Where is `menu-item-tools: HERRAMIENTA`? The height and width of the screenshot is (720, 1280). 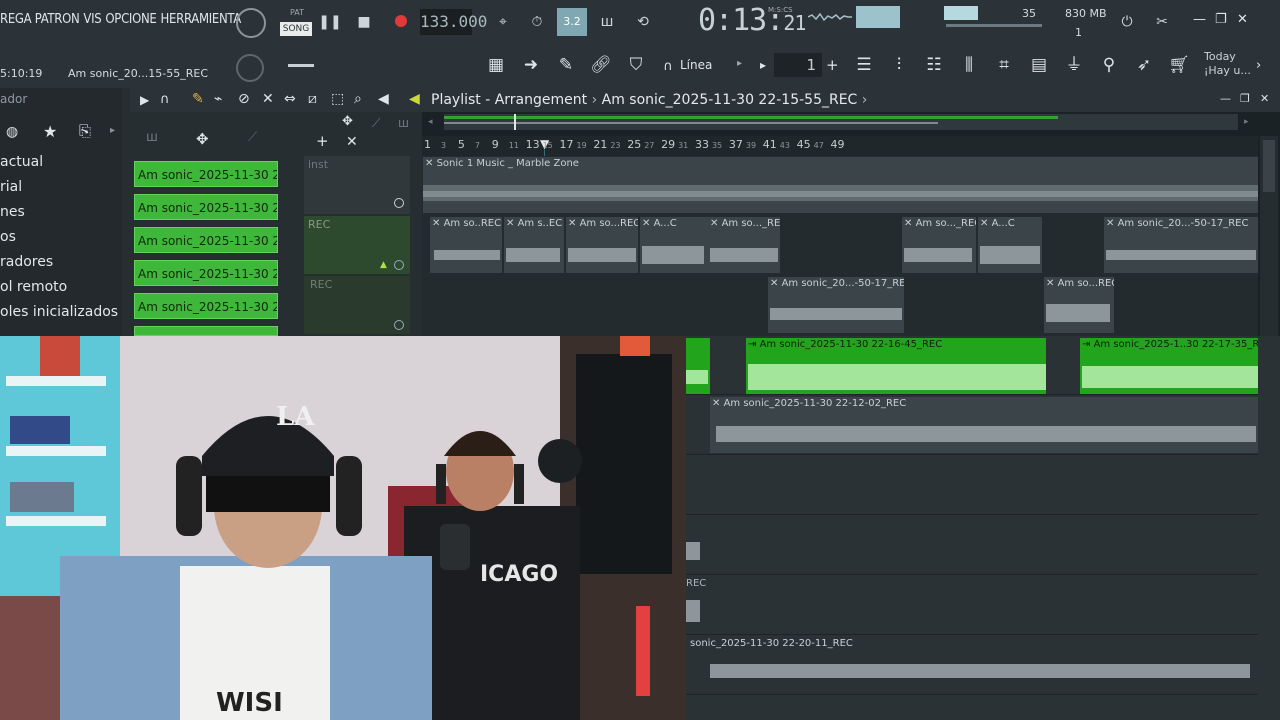
menu-item-tools: HERRAMIENTA is located at coordinates (201, 19).